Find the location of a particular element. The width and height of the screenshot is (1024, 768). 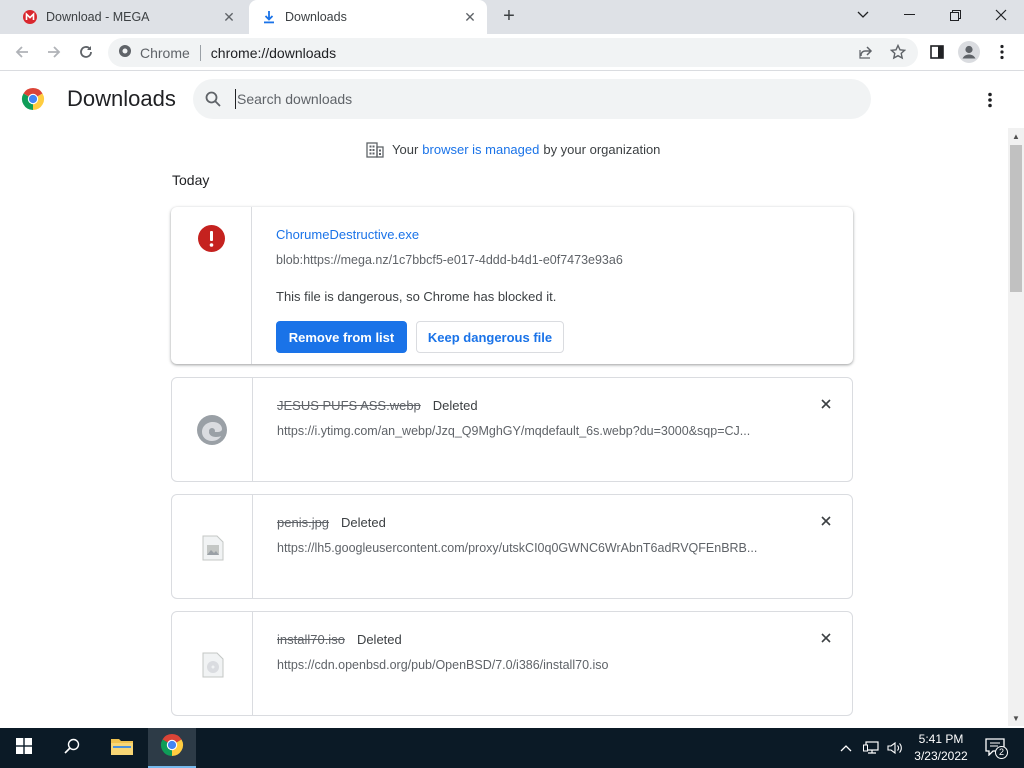

file-name-text: penis.jpg is located at coordinates (303, 522).